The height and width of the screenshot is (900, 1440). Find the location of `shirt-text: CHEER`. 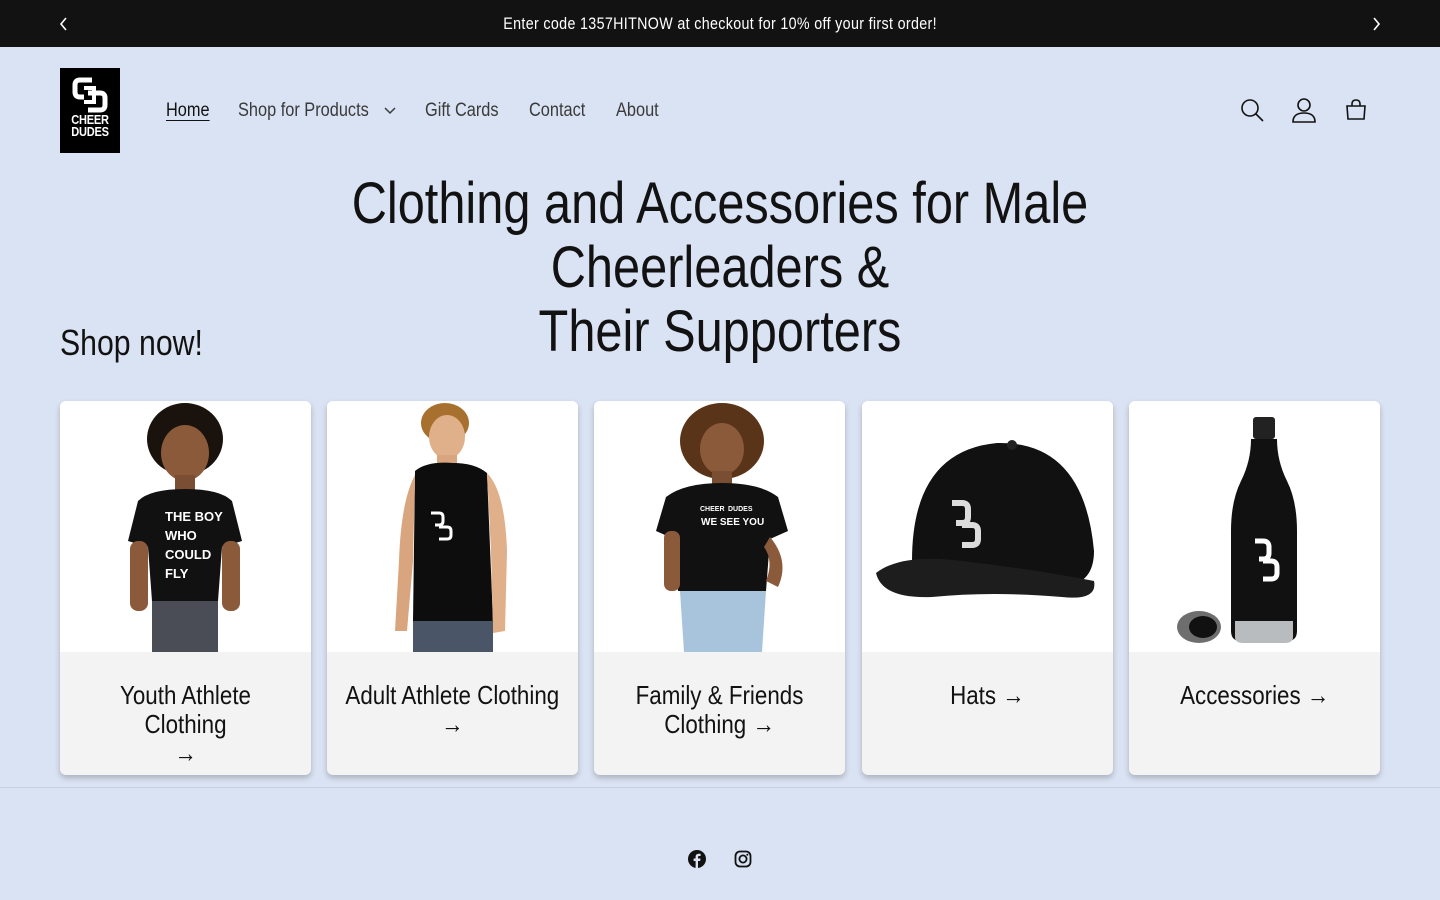

shirt-text: CHEER is located at coordinates (712, 509).